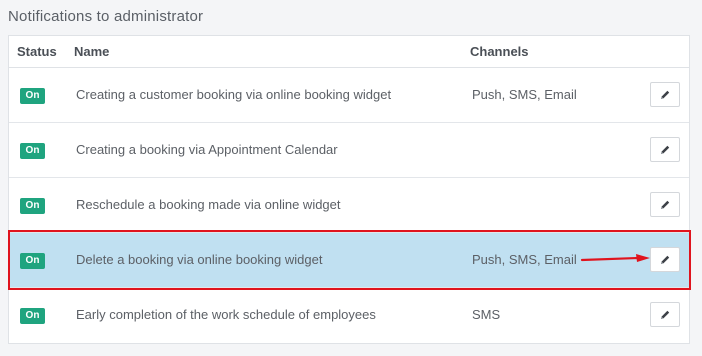  What do you see at coordinates (349, 52) in the screenshot?
I see `table-header: Status Name Channels` at bounding box center [349, 52].